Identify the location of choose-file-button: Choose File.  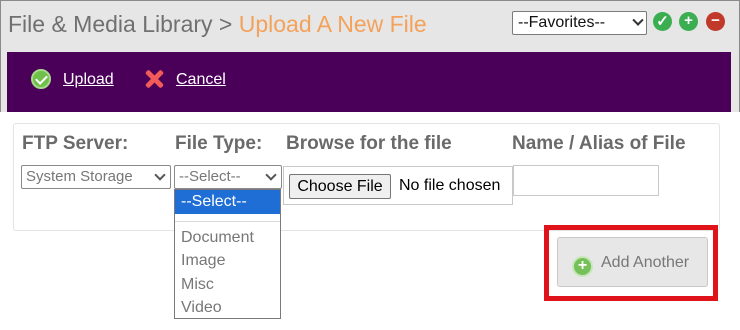
(340, 186).